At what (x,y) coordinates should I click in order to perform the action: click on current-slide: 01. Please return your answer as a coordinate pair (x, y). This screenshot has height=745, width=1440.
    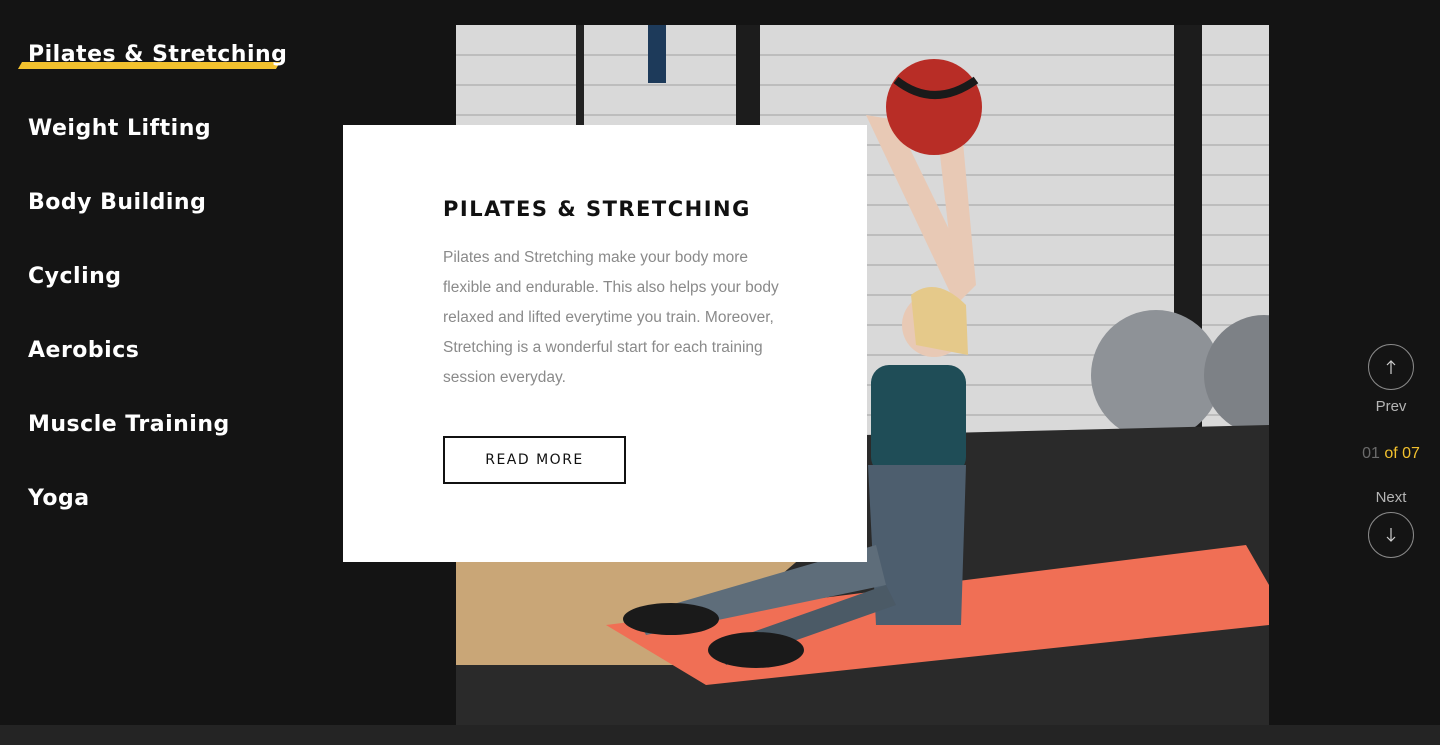
    Looking at the image, I should click on (1371, 453).